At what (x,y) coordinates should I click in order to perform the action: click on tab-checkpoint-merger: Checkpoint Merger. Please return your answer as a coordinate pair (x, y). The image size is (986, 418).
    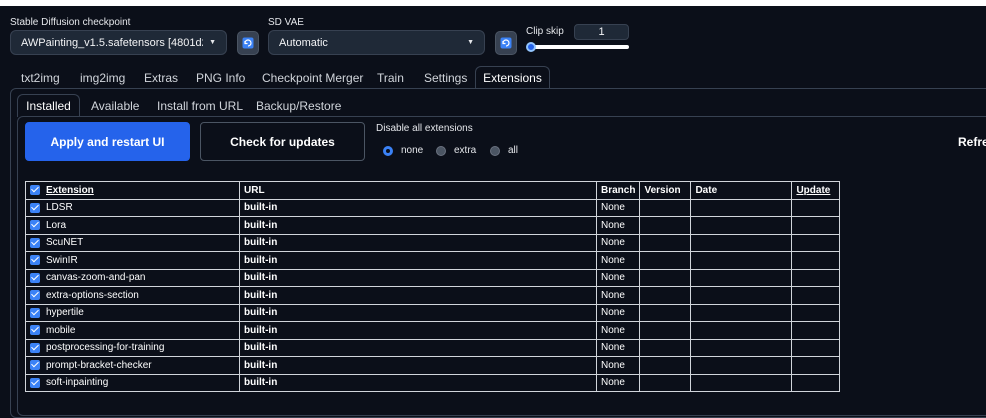
    Looking at the image, I should click on (312, 78).